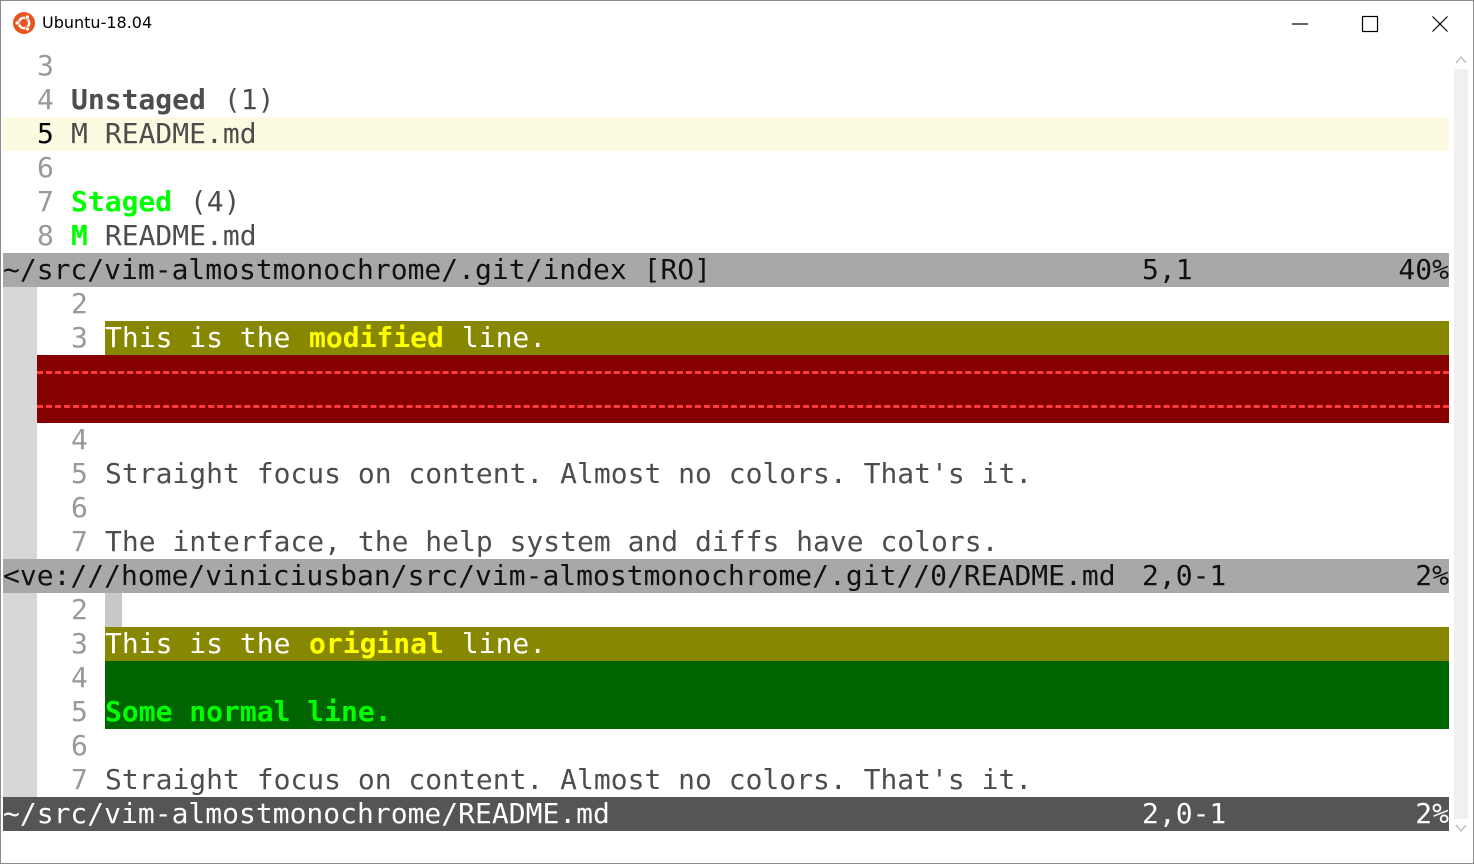 The width and height of the screenshot is (1474, 864). What do you see at coordinates (726, 66) in the screenshot?
I see `list-item: 3` at bounding box center [726, 66].